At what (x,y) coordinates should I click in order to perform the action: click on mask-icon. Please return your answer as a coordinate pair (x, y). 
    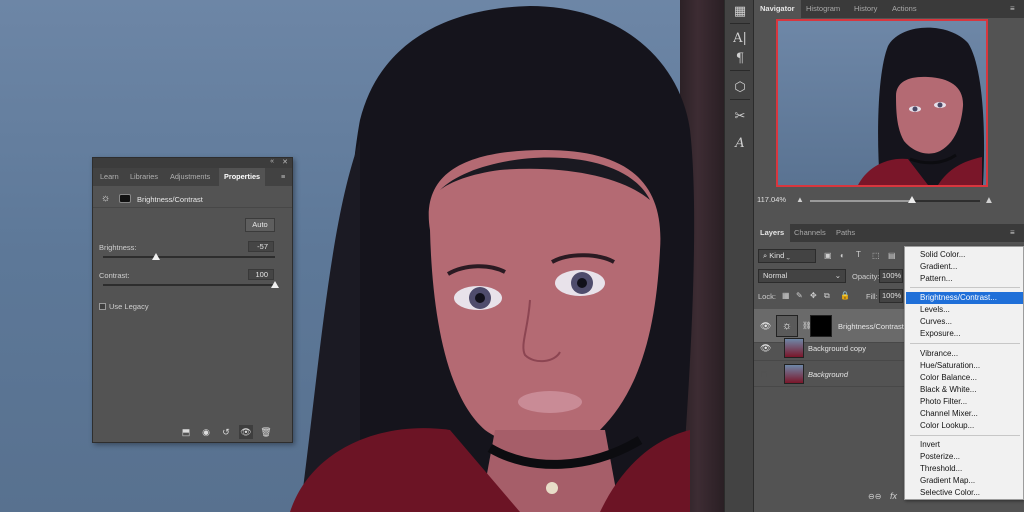
    Looking at the image, I should click on (125, 198).